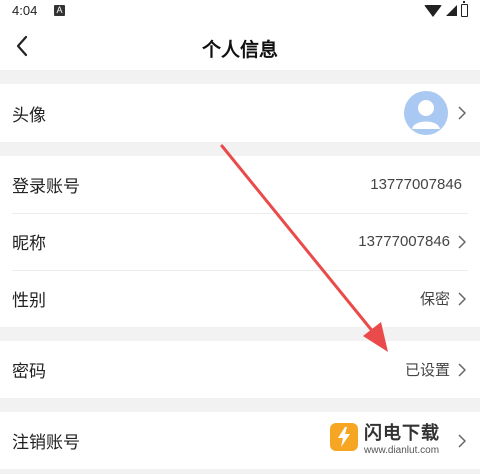 The image size is (480, 474). I want to click on password-label: 密码, so click(29, 371).